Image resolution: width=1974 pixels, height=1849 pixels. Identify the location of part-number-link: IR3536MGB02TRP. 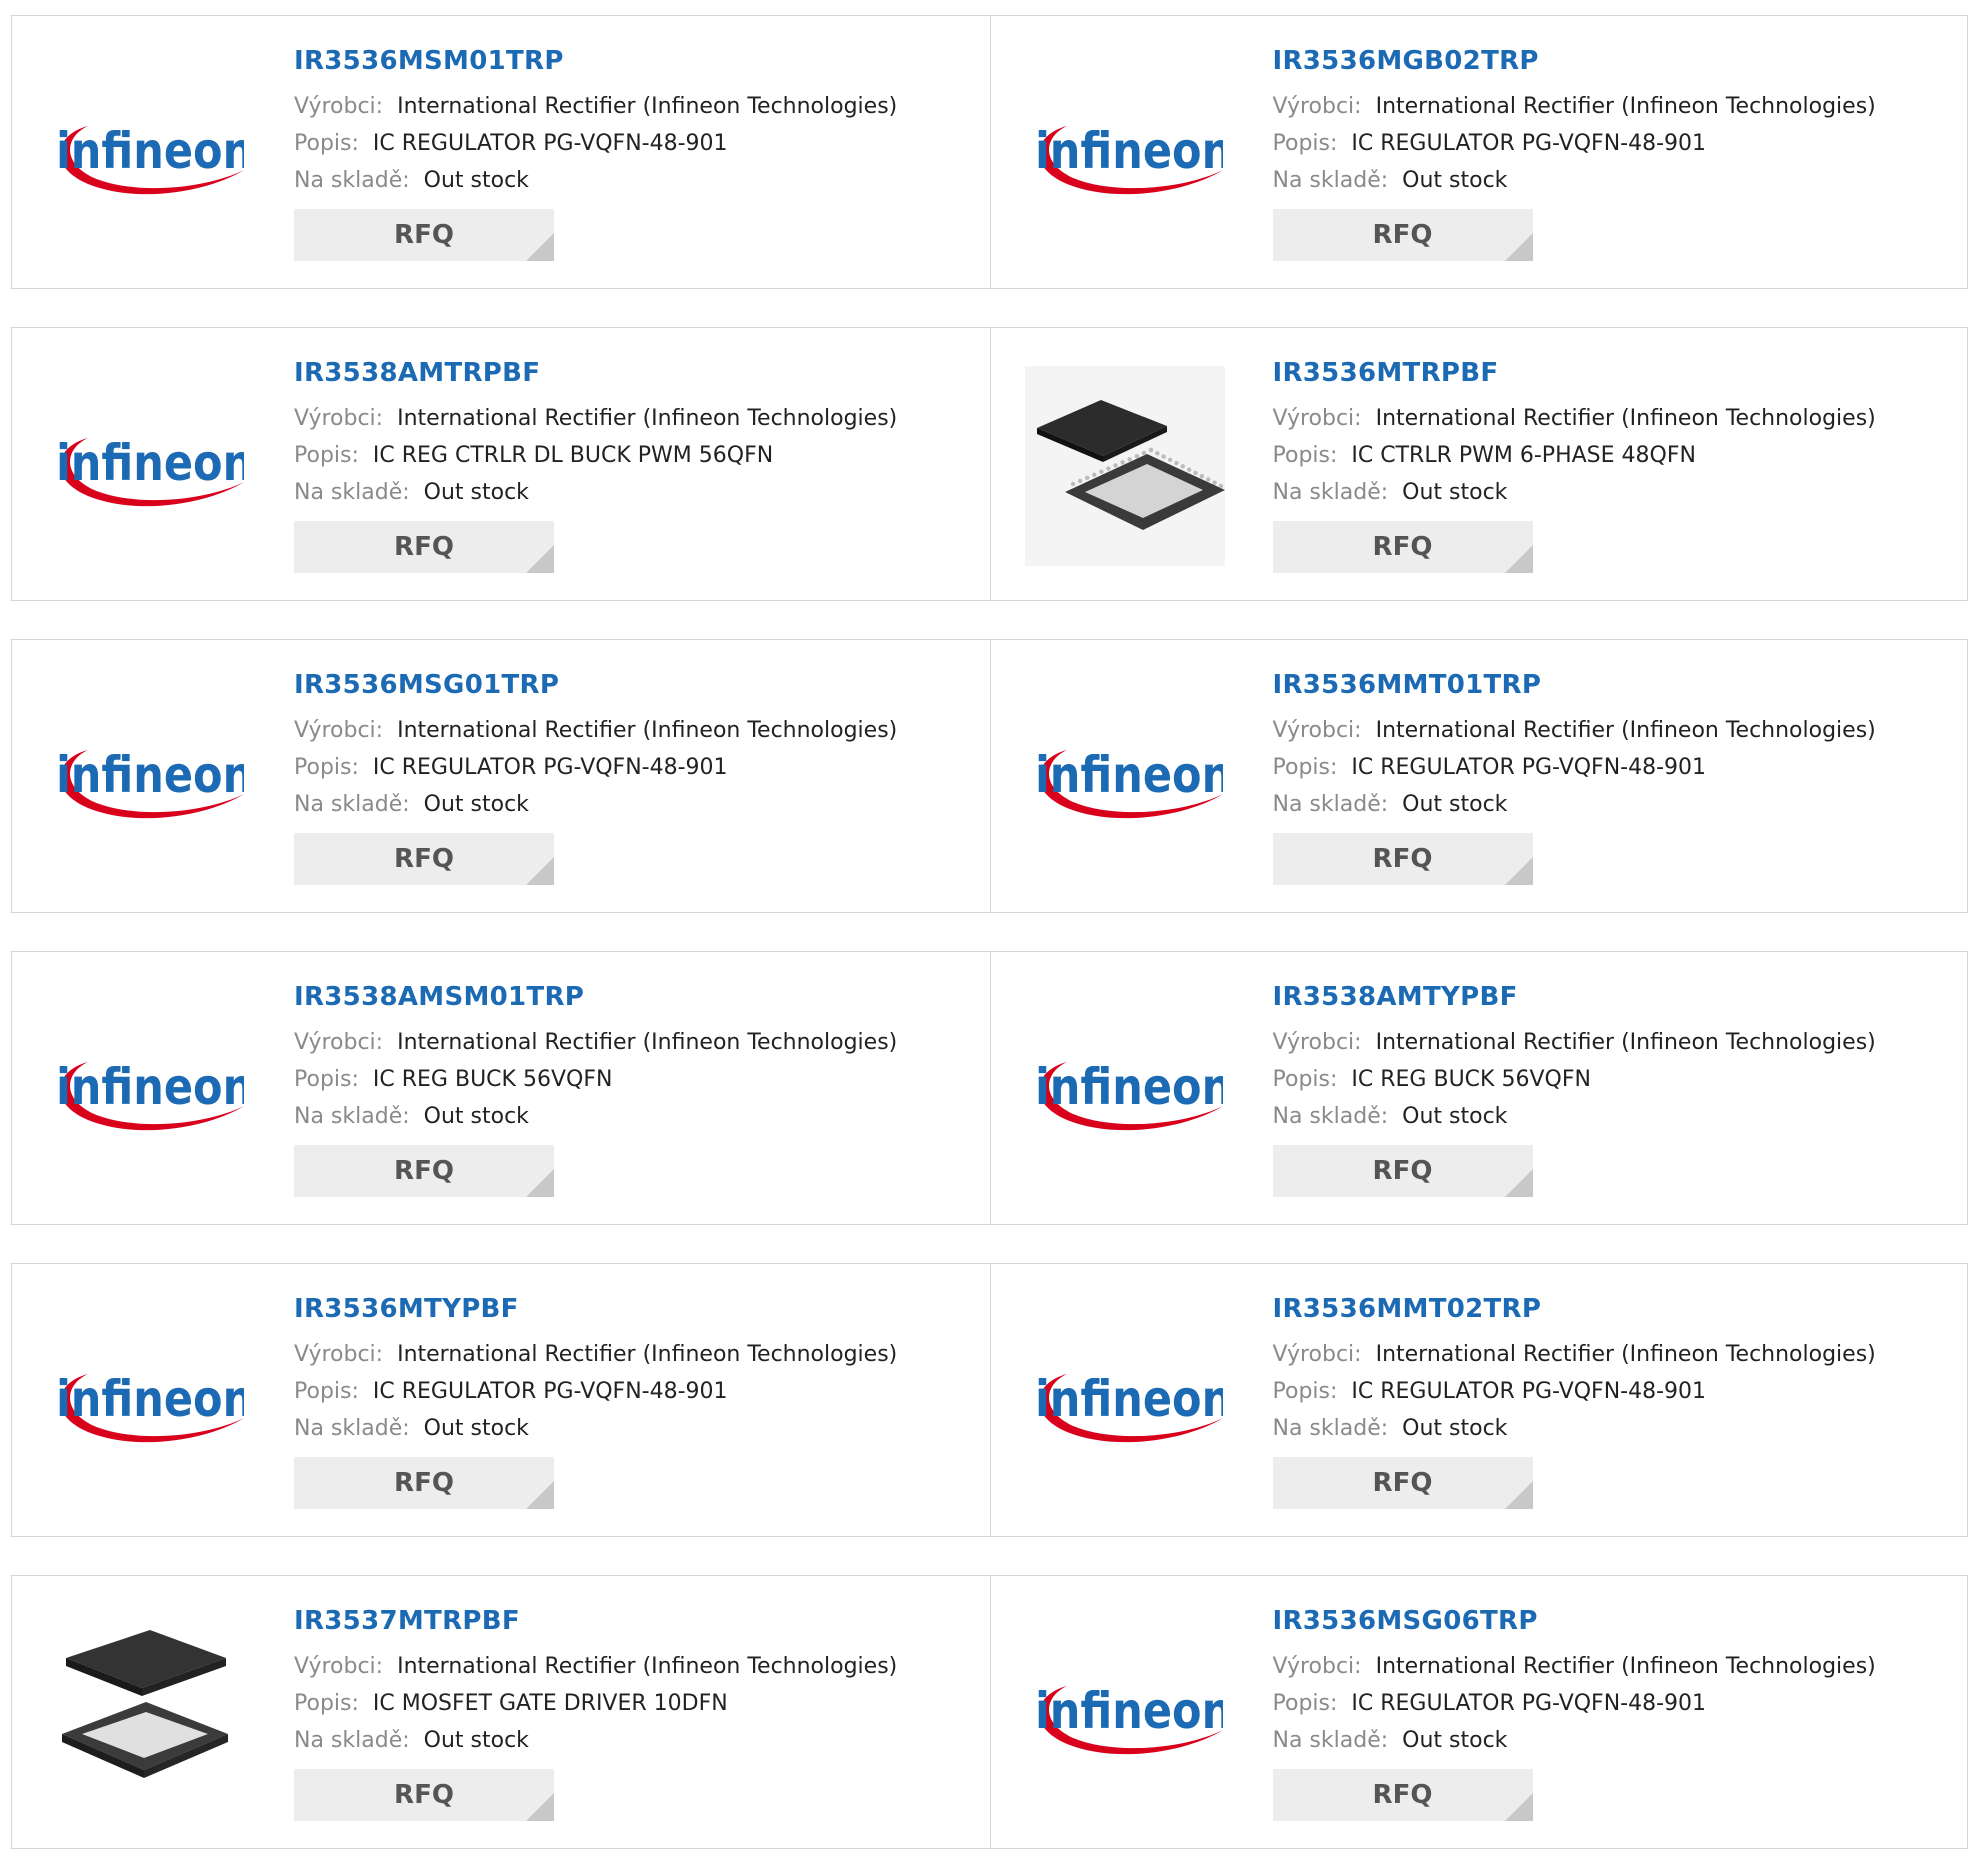
(1574, 61).